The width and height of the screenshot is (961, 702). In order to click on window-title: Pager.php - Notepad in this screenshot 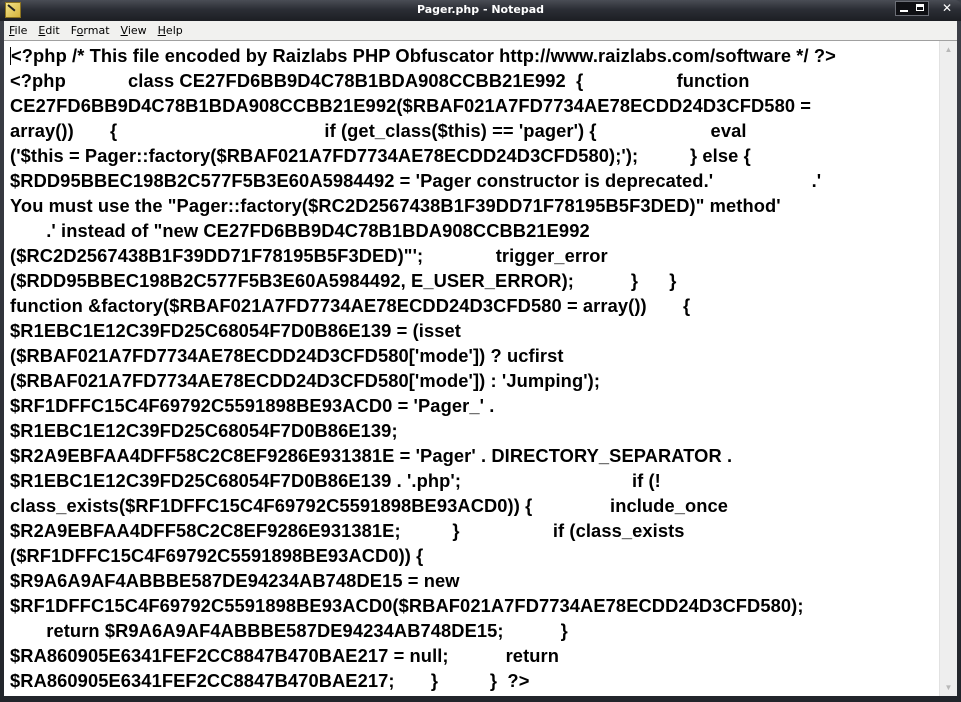, I will do `click(480, 9)`.